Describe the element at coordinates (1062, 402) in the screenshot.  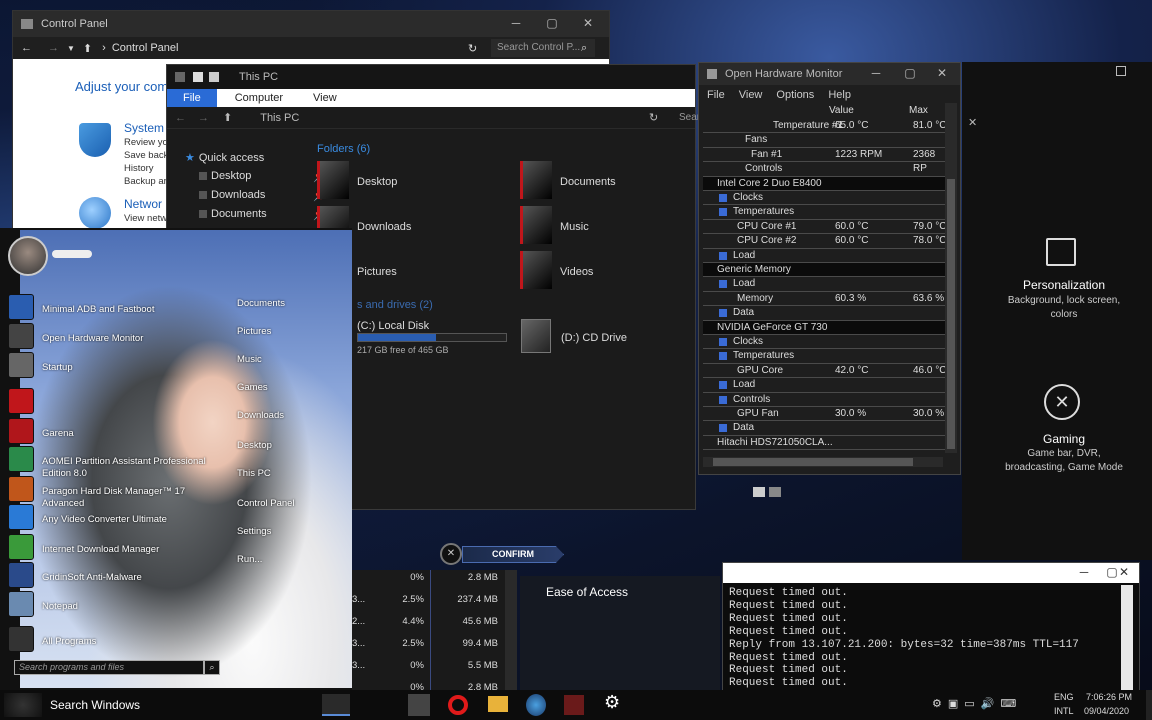
I see `xbox-icon: ✕` at that location.